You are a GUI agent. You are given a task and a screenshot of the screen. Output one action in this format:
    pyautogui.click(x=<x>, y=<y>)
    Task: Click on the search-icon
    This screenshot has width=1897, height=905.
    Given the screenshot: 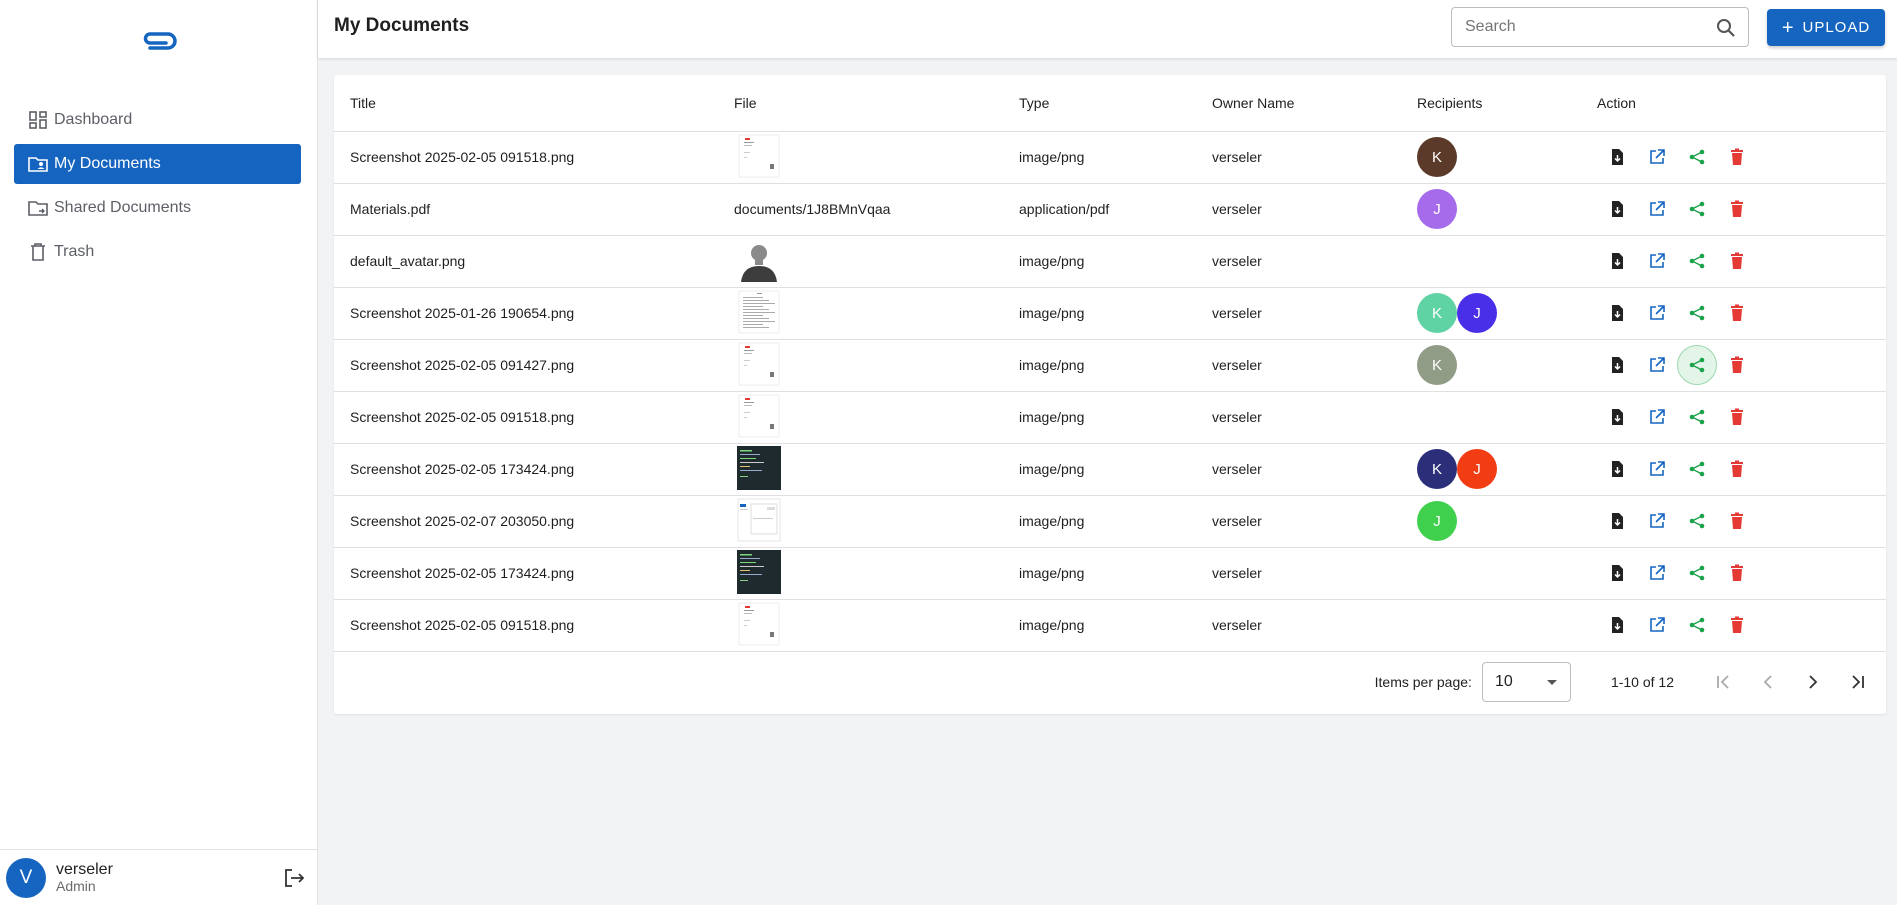 What is the action you would take?
    pyautogui.click(x=1726, y=28)
    